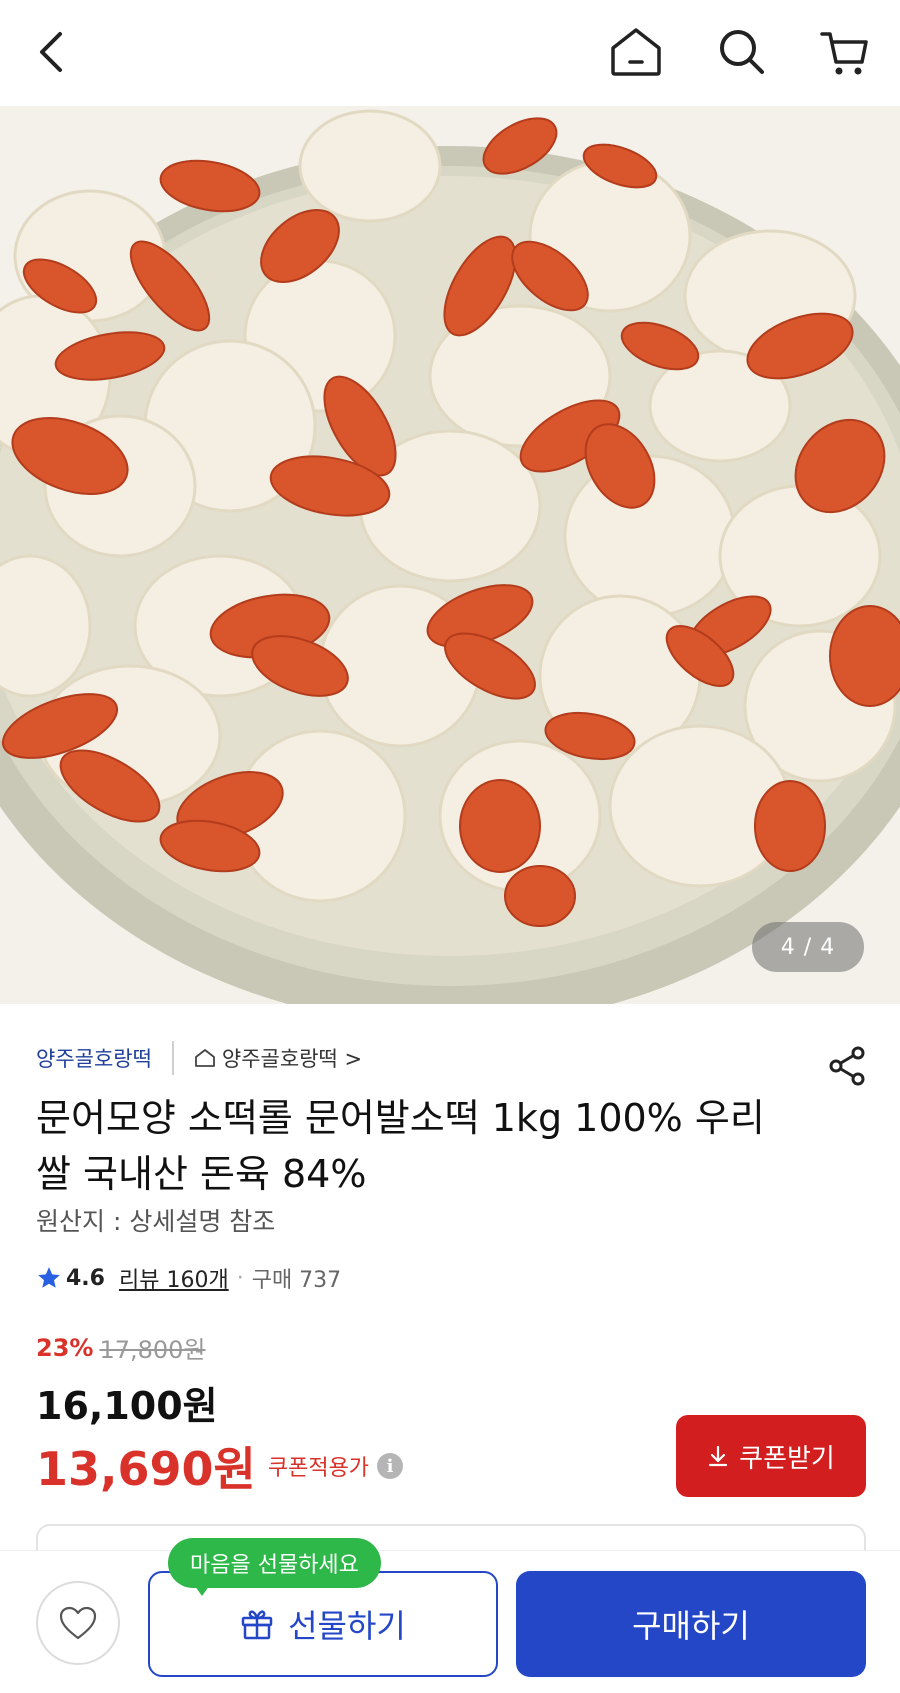 The image size is (900, 1693). Describe the element at coordinates (202, 1589) in the screenshot. I see `gift-tooltip-tail` at that location.